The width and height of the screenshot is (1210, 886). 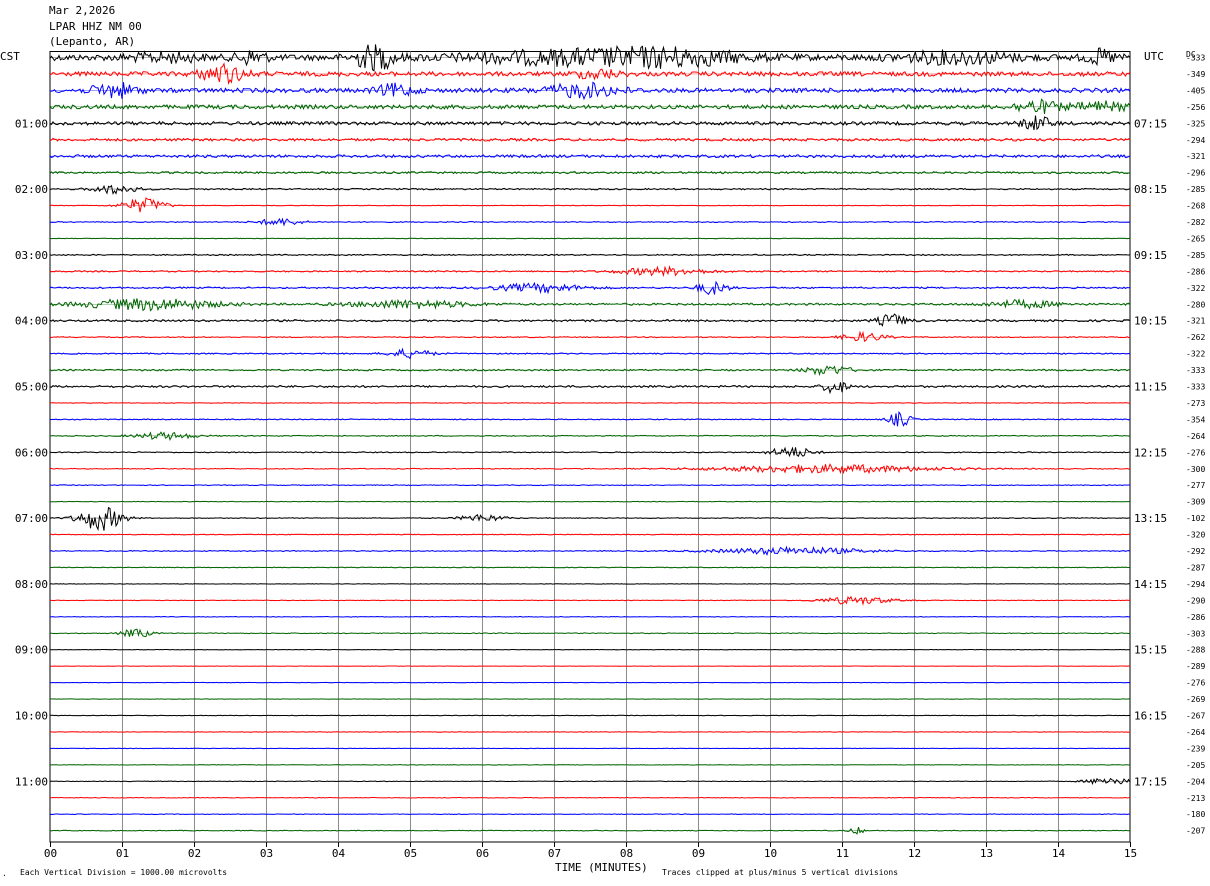 I want to click on left-hour-label: 09:00, so click(x=31, y=650).